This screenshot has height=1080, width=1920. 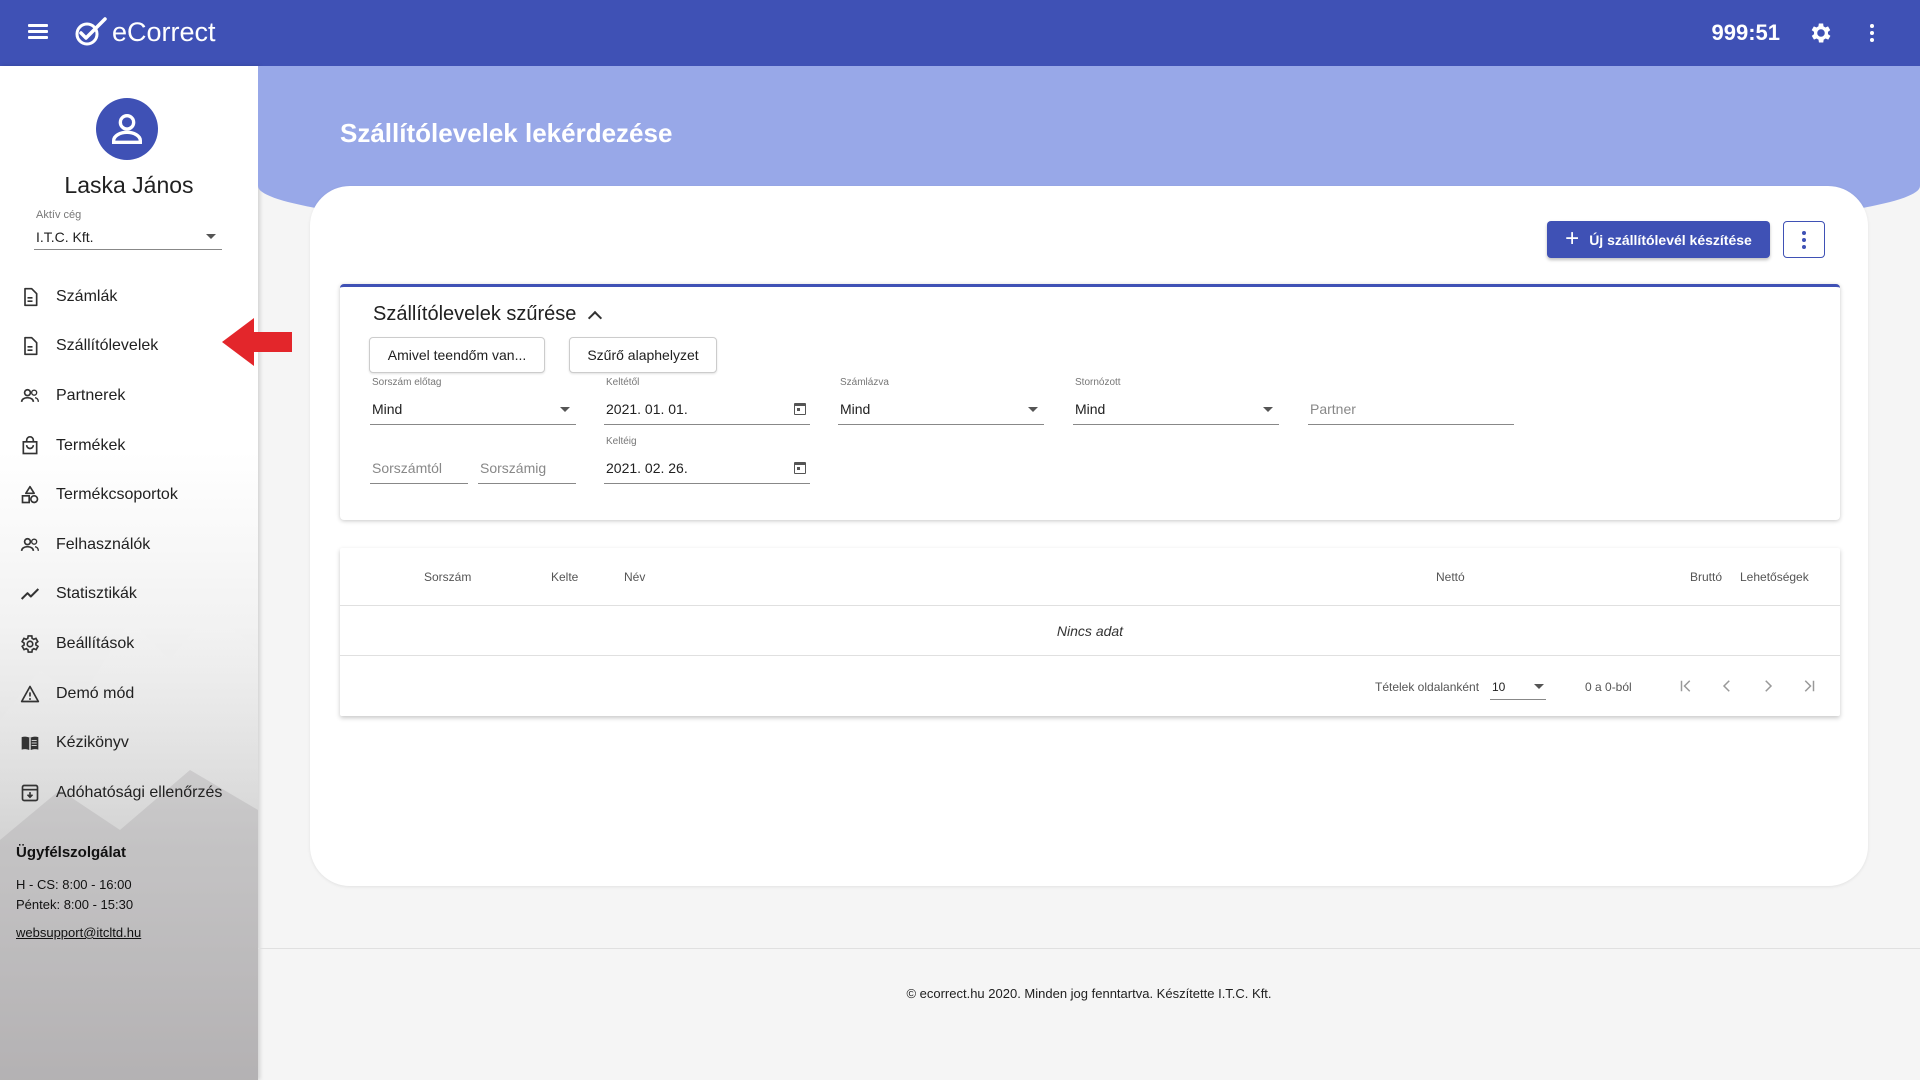 I want to click on new-delivery-note-button: + Új szállítólevél készítése, so click(x=1658, y=239).